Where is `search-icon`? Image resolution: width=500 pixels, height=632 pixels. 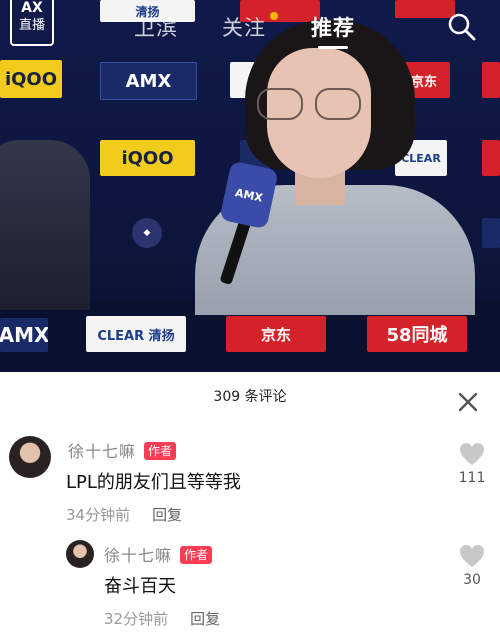
search-icon is located at coordinates (462, 27).